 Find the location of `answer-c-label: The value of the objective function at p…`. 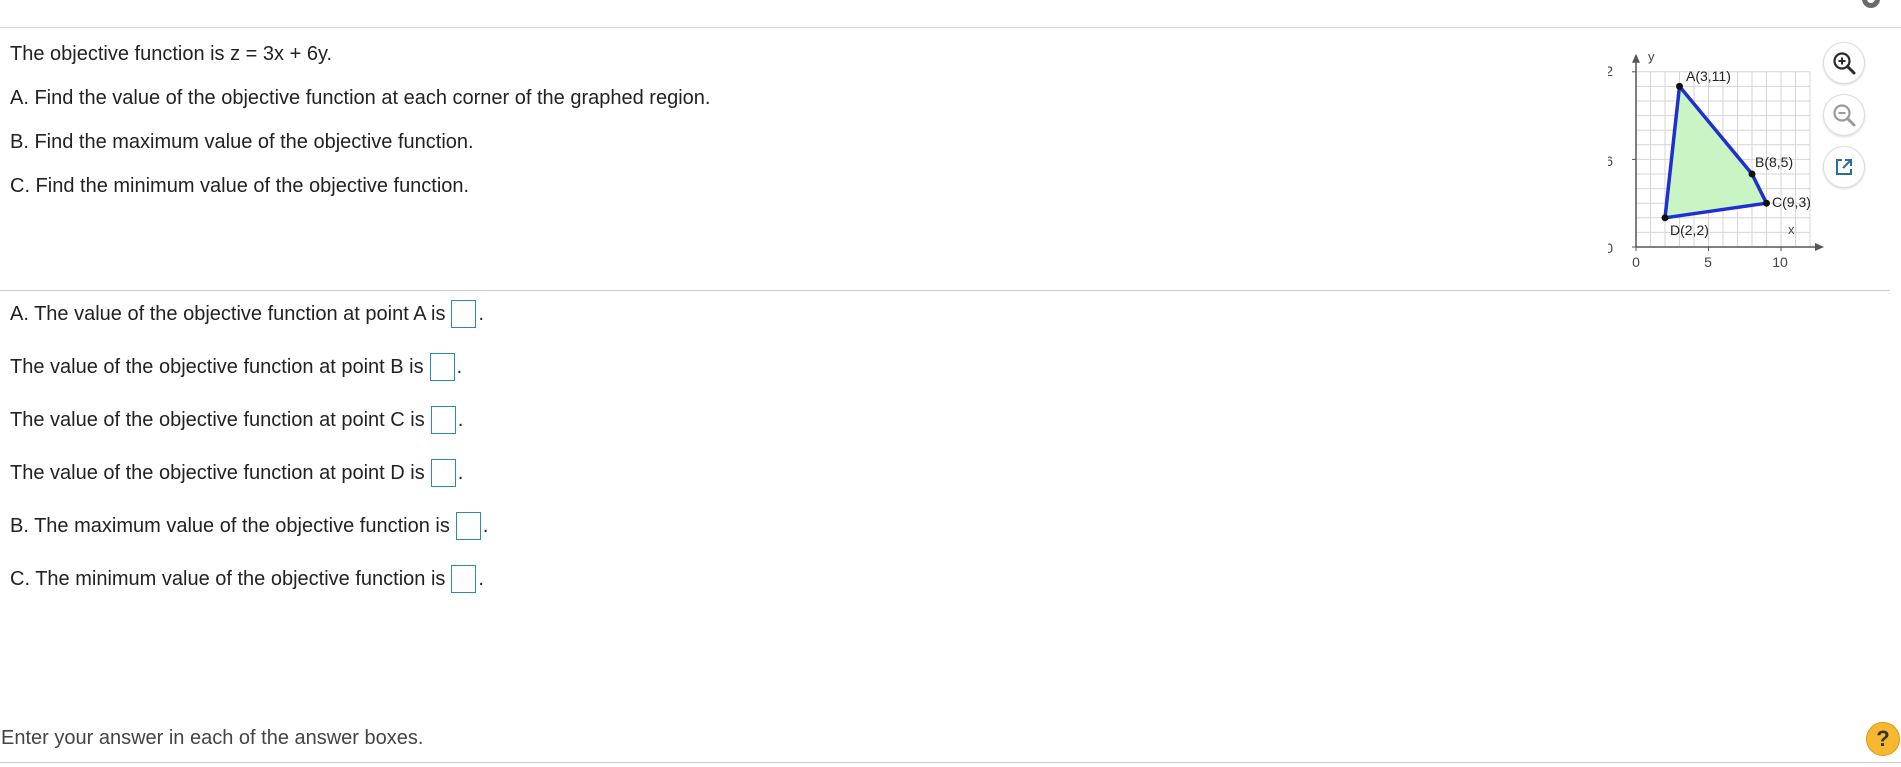

answer-c-label: The value of the objective function at p… is located at coordinates (217, 420).